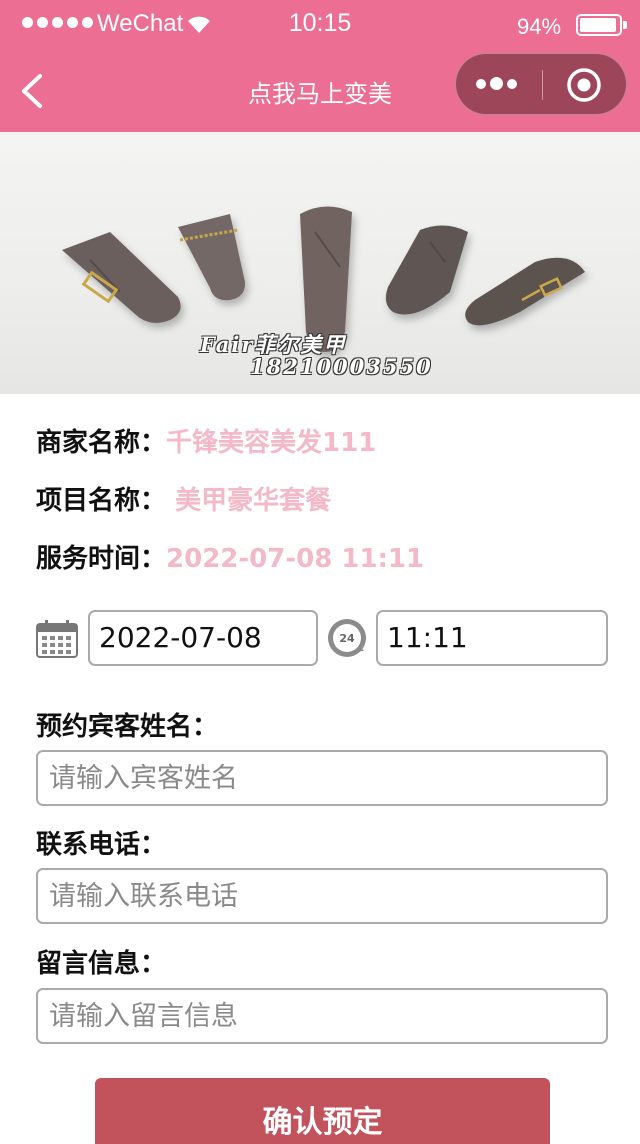 The height and width of the screenshot is (1144, 640). What do you see at coordinates (101, 443) in the screenshot?
I see `merchant-label: 商家名称：` at bounding box center [101, 443].